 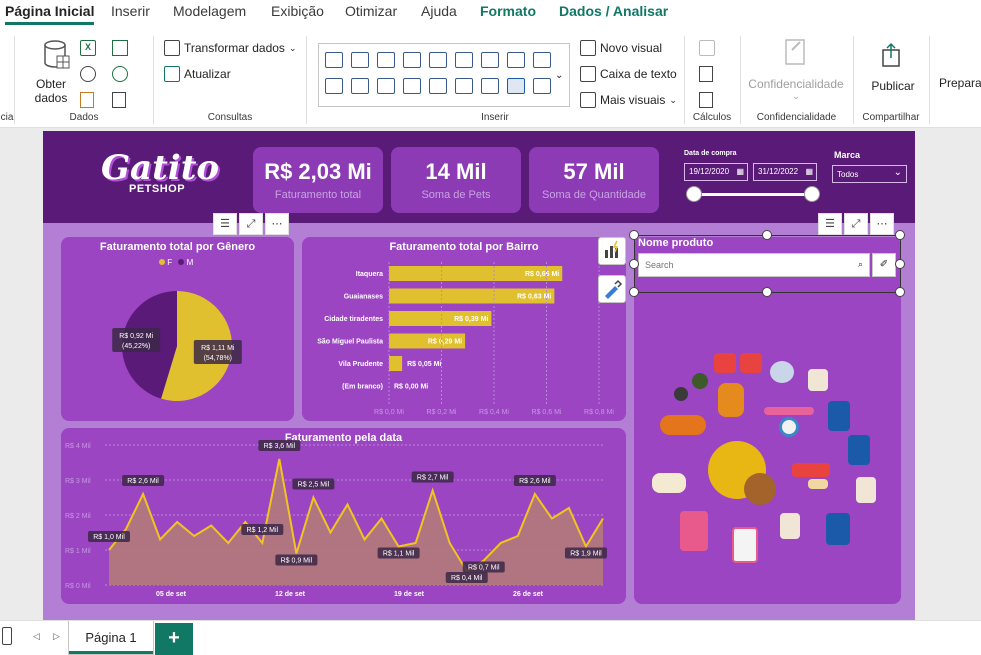 I want to click on document-icon, so click(x=87, y=100).